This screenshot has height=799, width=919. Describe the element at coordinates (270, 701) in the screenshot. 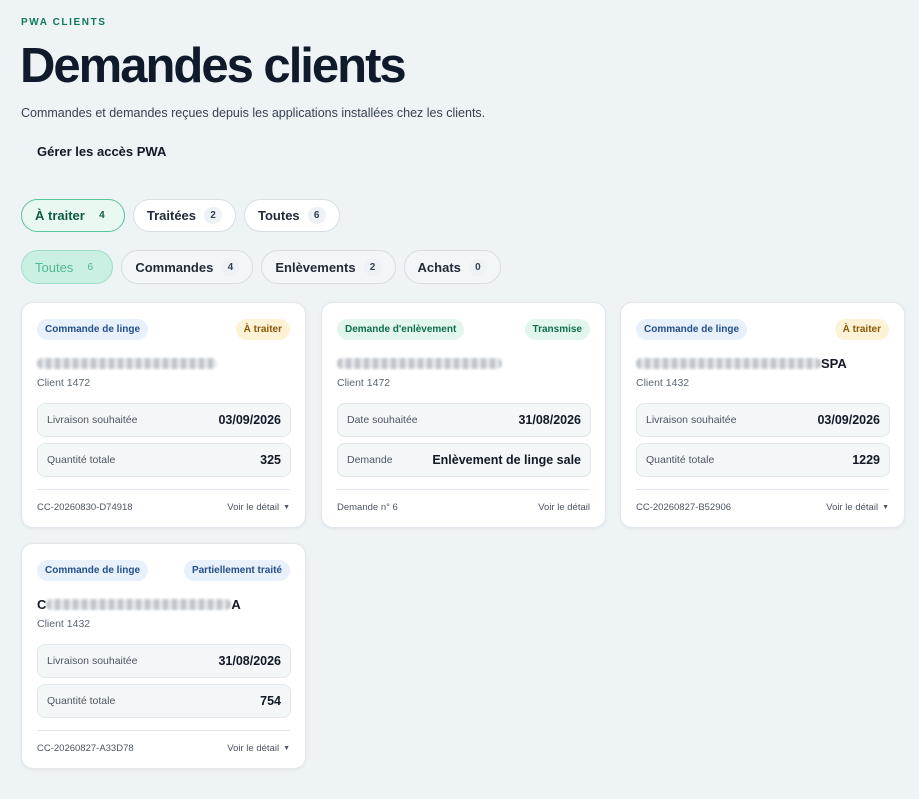

I see `field-value: 754` at that location.